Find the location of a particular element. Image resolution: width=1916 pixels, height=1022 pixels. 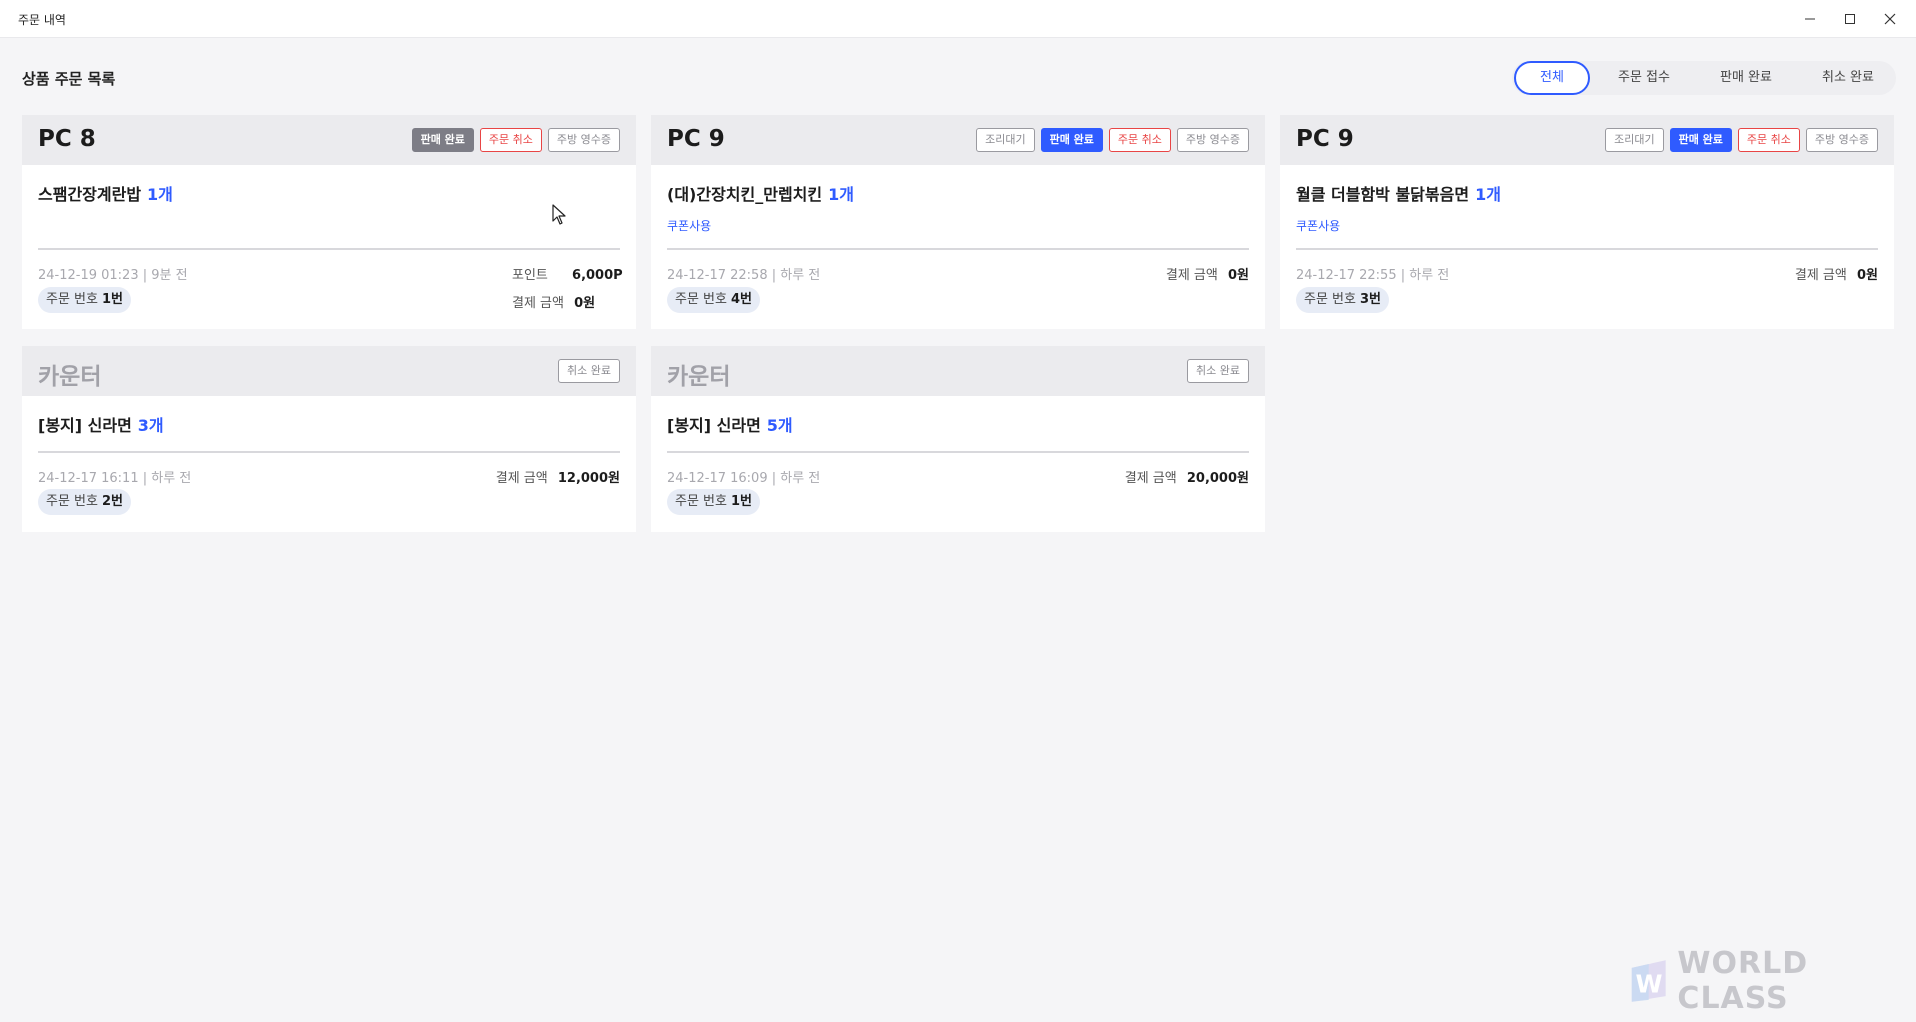

point-row: 포인트 6,000P is located at coordinates (567, 275).